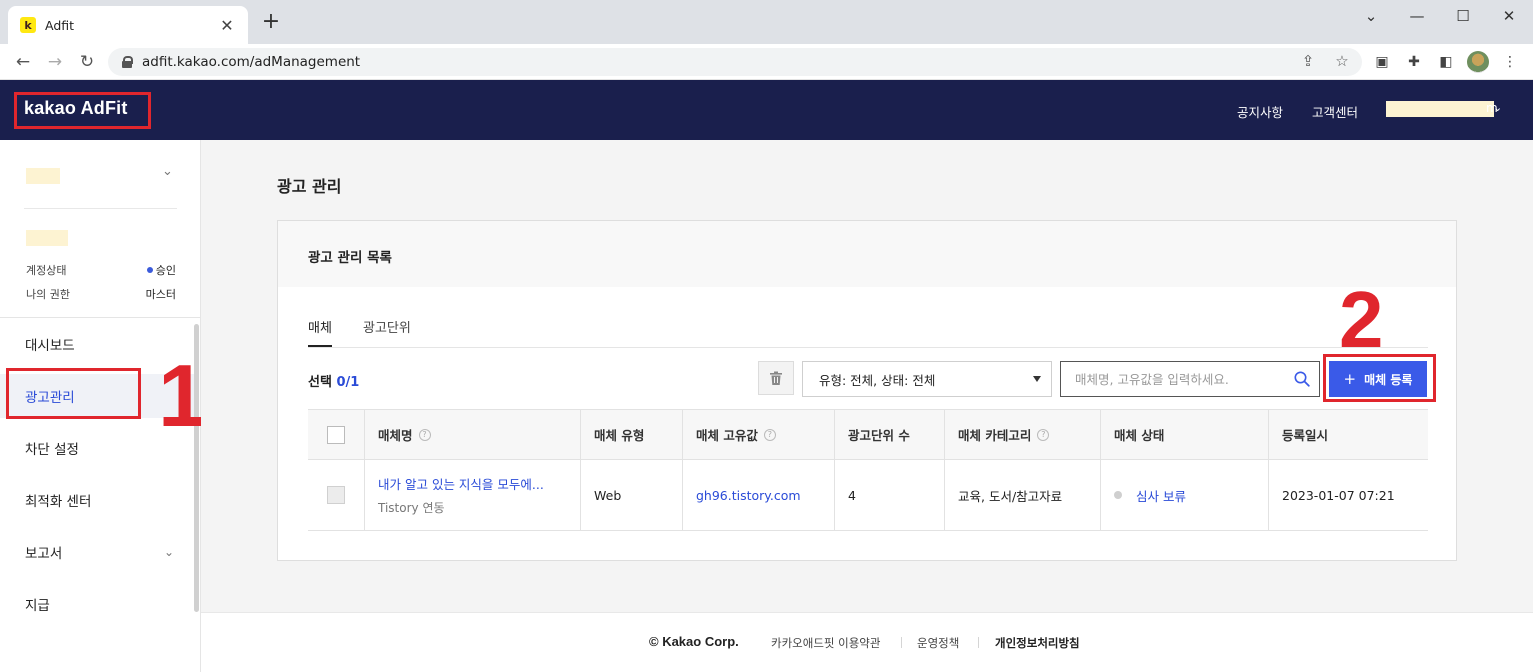 Image resolution: width=1533 pixels, height=672 pixels. What do you see at coordinates (825, 643) in the screenshot?
I see `terms-link: 카카오애드핏 이용약관` at bounding box center [825, 643].